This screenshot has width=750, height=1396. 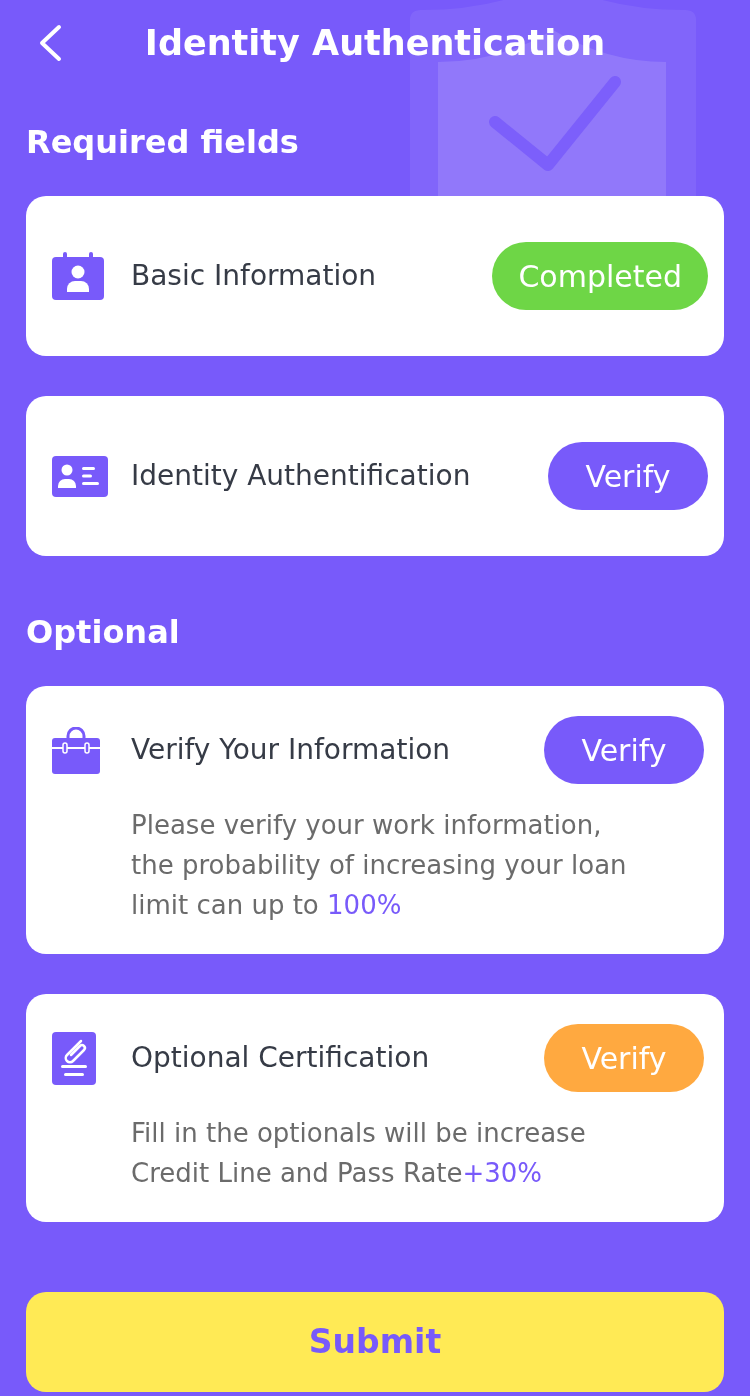 What do you see at coordinates (74, 1058) in the screenshot?
I see `paperclip-document-icon` at bounding box center [74, 1058].